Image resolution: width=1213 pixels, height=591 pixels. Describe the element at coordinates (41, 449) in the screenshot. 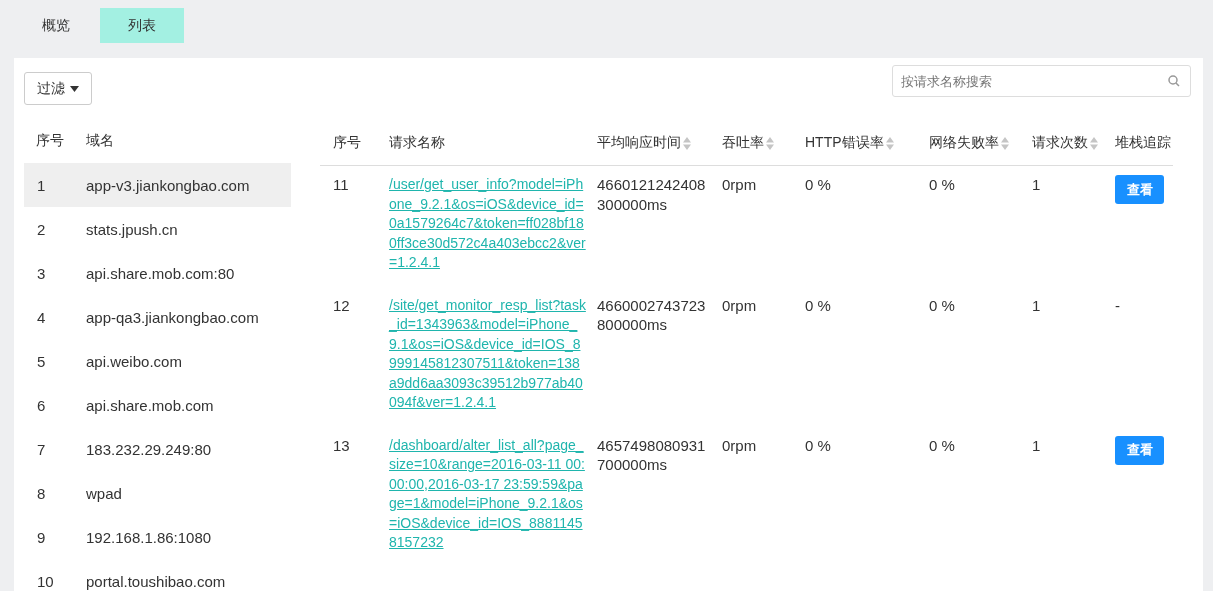

I see `table-cell-text: 7` at that location.